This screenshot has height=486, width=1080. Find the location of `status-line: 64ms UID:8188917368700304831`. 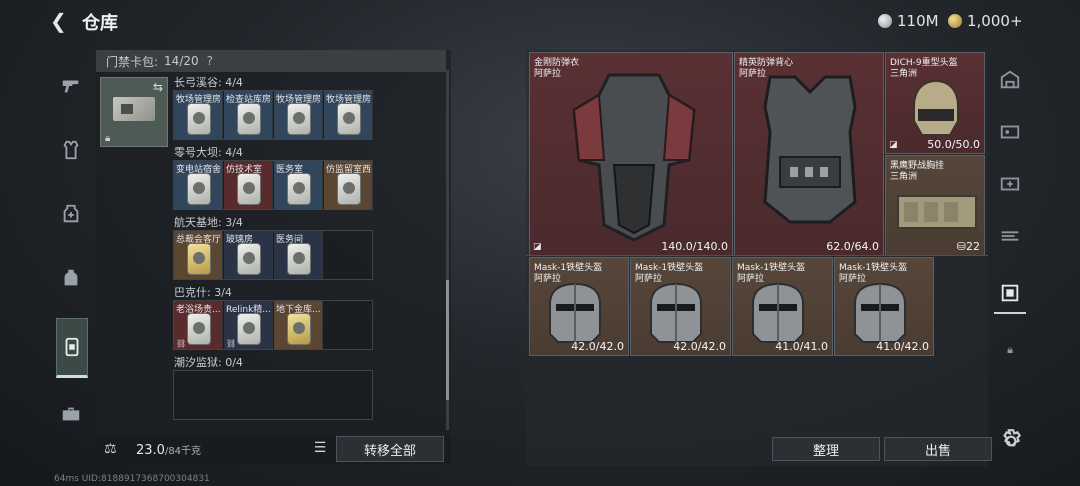

status-line: 64ms UID:8188917368700304831 is located at coordinates (132, 479).